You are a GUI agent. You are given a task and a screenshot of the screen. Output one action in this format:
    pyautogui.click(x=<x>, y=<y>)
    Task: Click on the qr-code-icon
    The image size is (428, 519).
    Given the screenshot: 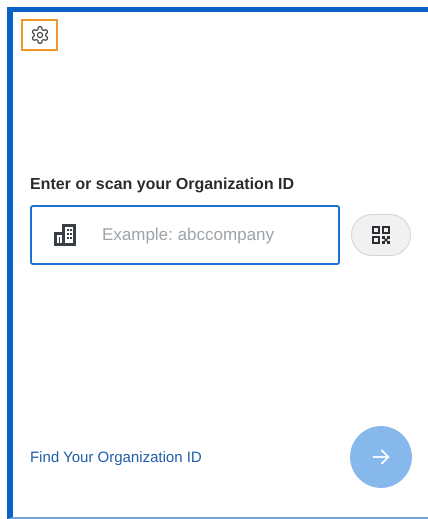 What is the action you would take?
    pyautogui.click(x=381, y=235)
    